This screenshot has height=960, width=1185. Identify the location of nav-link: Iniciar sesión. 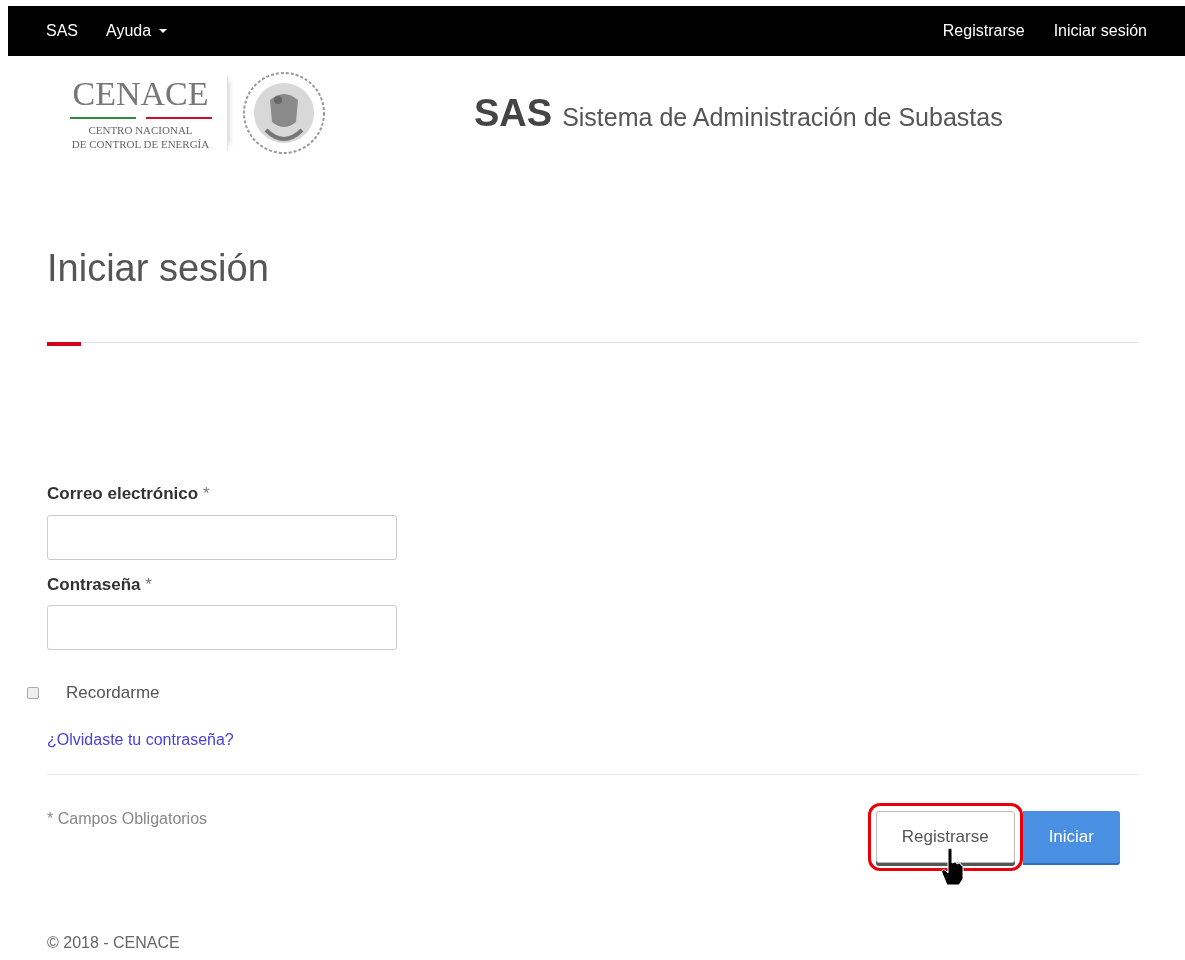
(1100, 31).